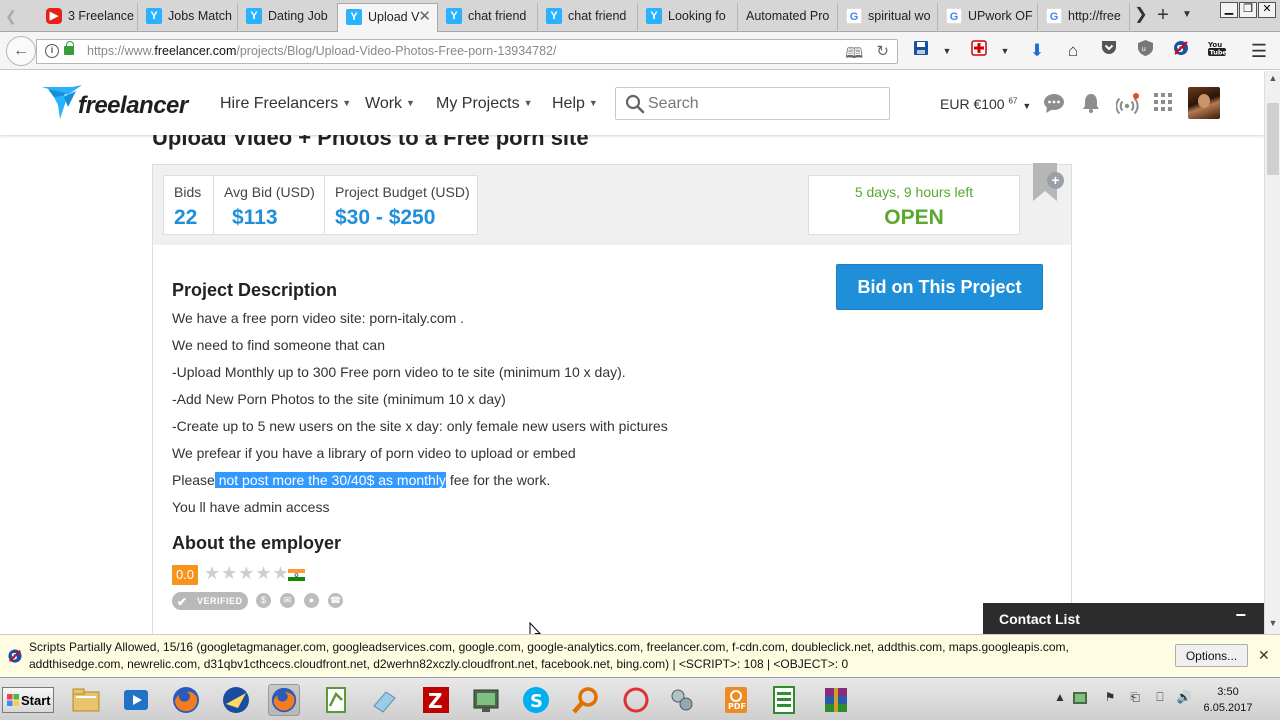  What do you see at coordinates (1091, 104) in the screenshot?
I see `notifications-bell-icon` at bounding box center [1091, 104].